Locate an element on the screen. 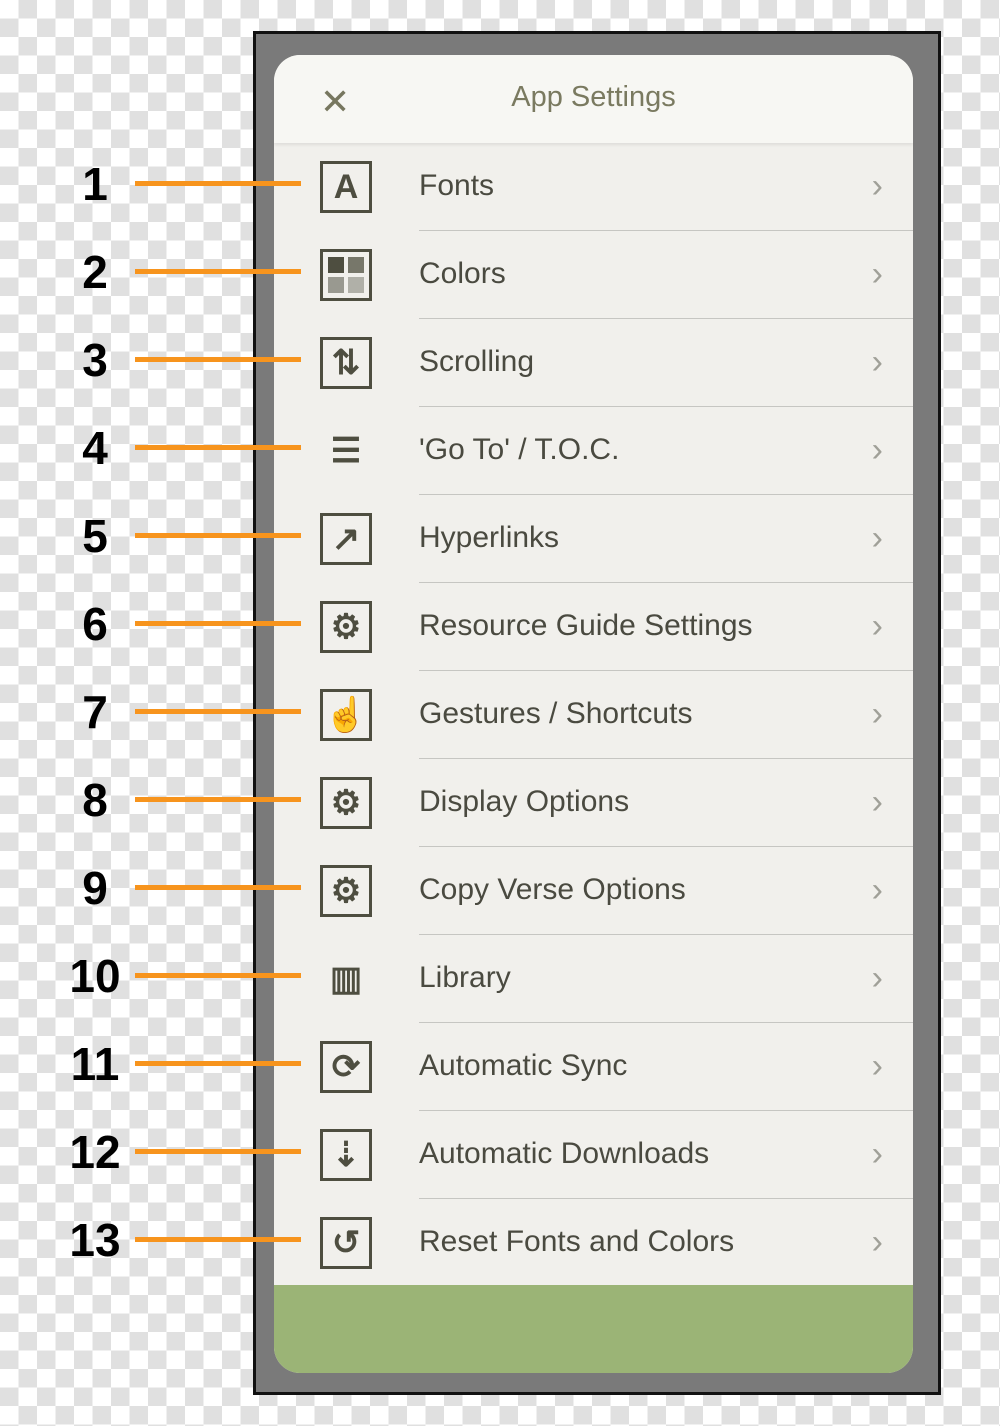 The width and height of the screenshot is (1000, 1426). settings-item-automatic-downloads: ⇣ Automatic Downloads › is located at coordinates (593, 1155).